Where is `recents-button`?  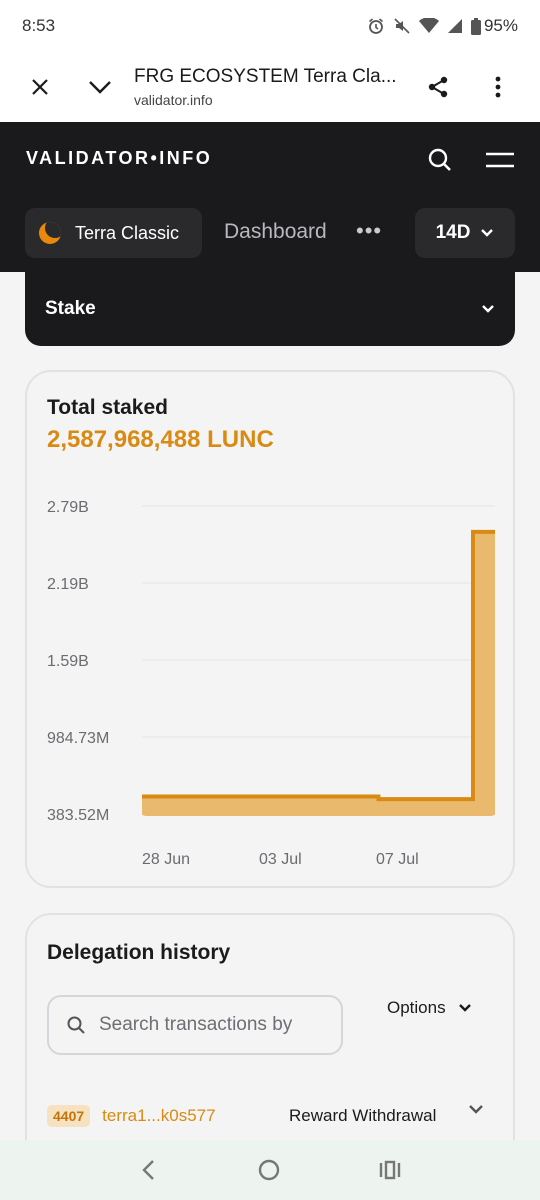
recents-button is located at coordinates (390, 1170).